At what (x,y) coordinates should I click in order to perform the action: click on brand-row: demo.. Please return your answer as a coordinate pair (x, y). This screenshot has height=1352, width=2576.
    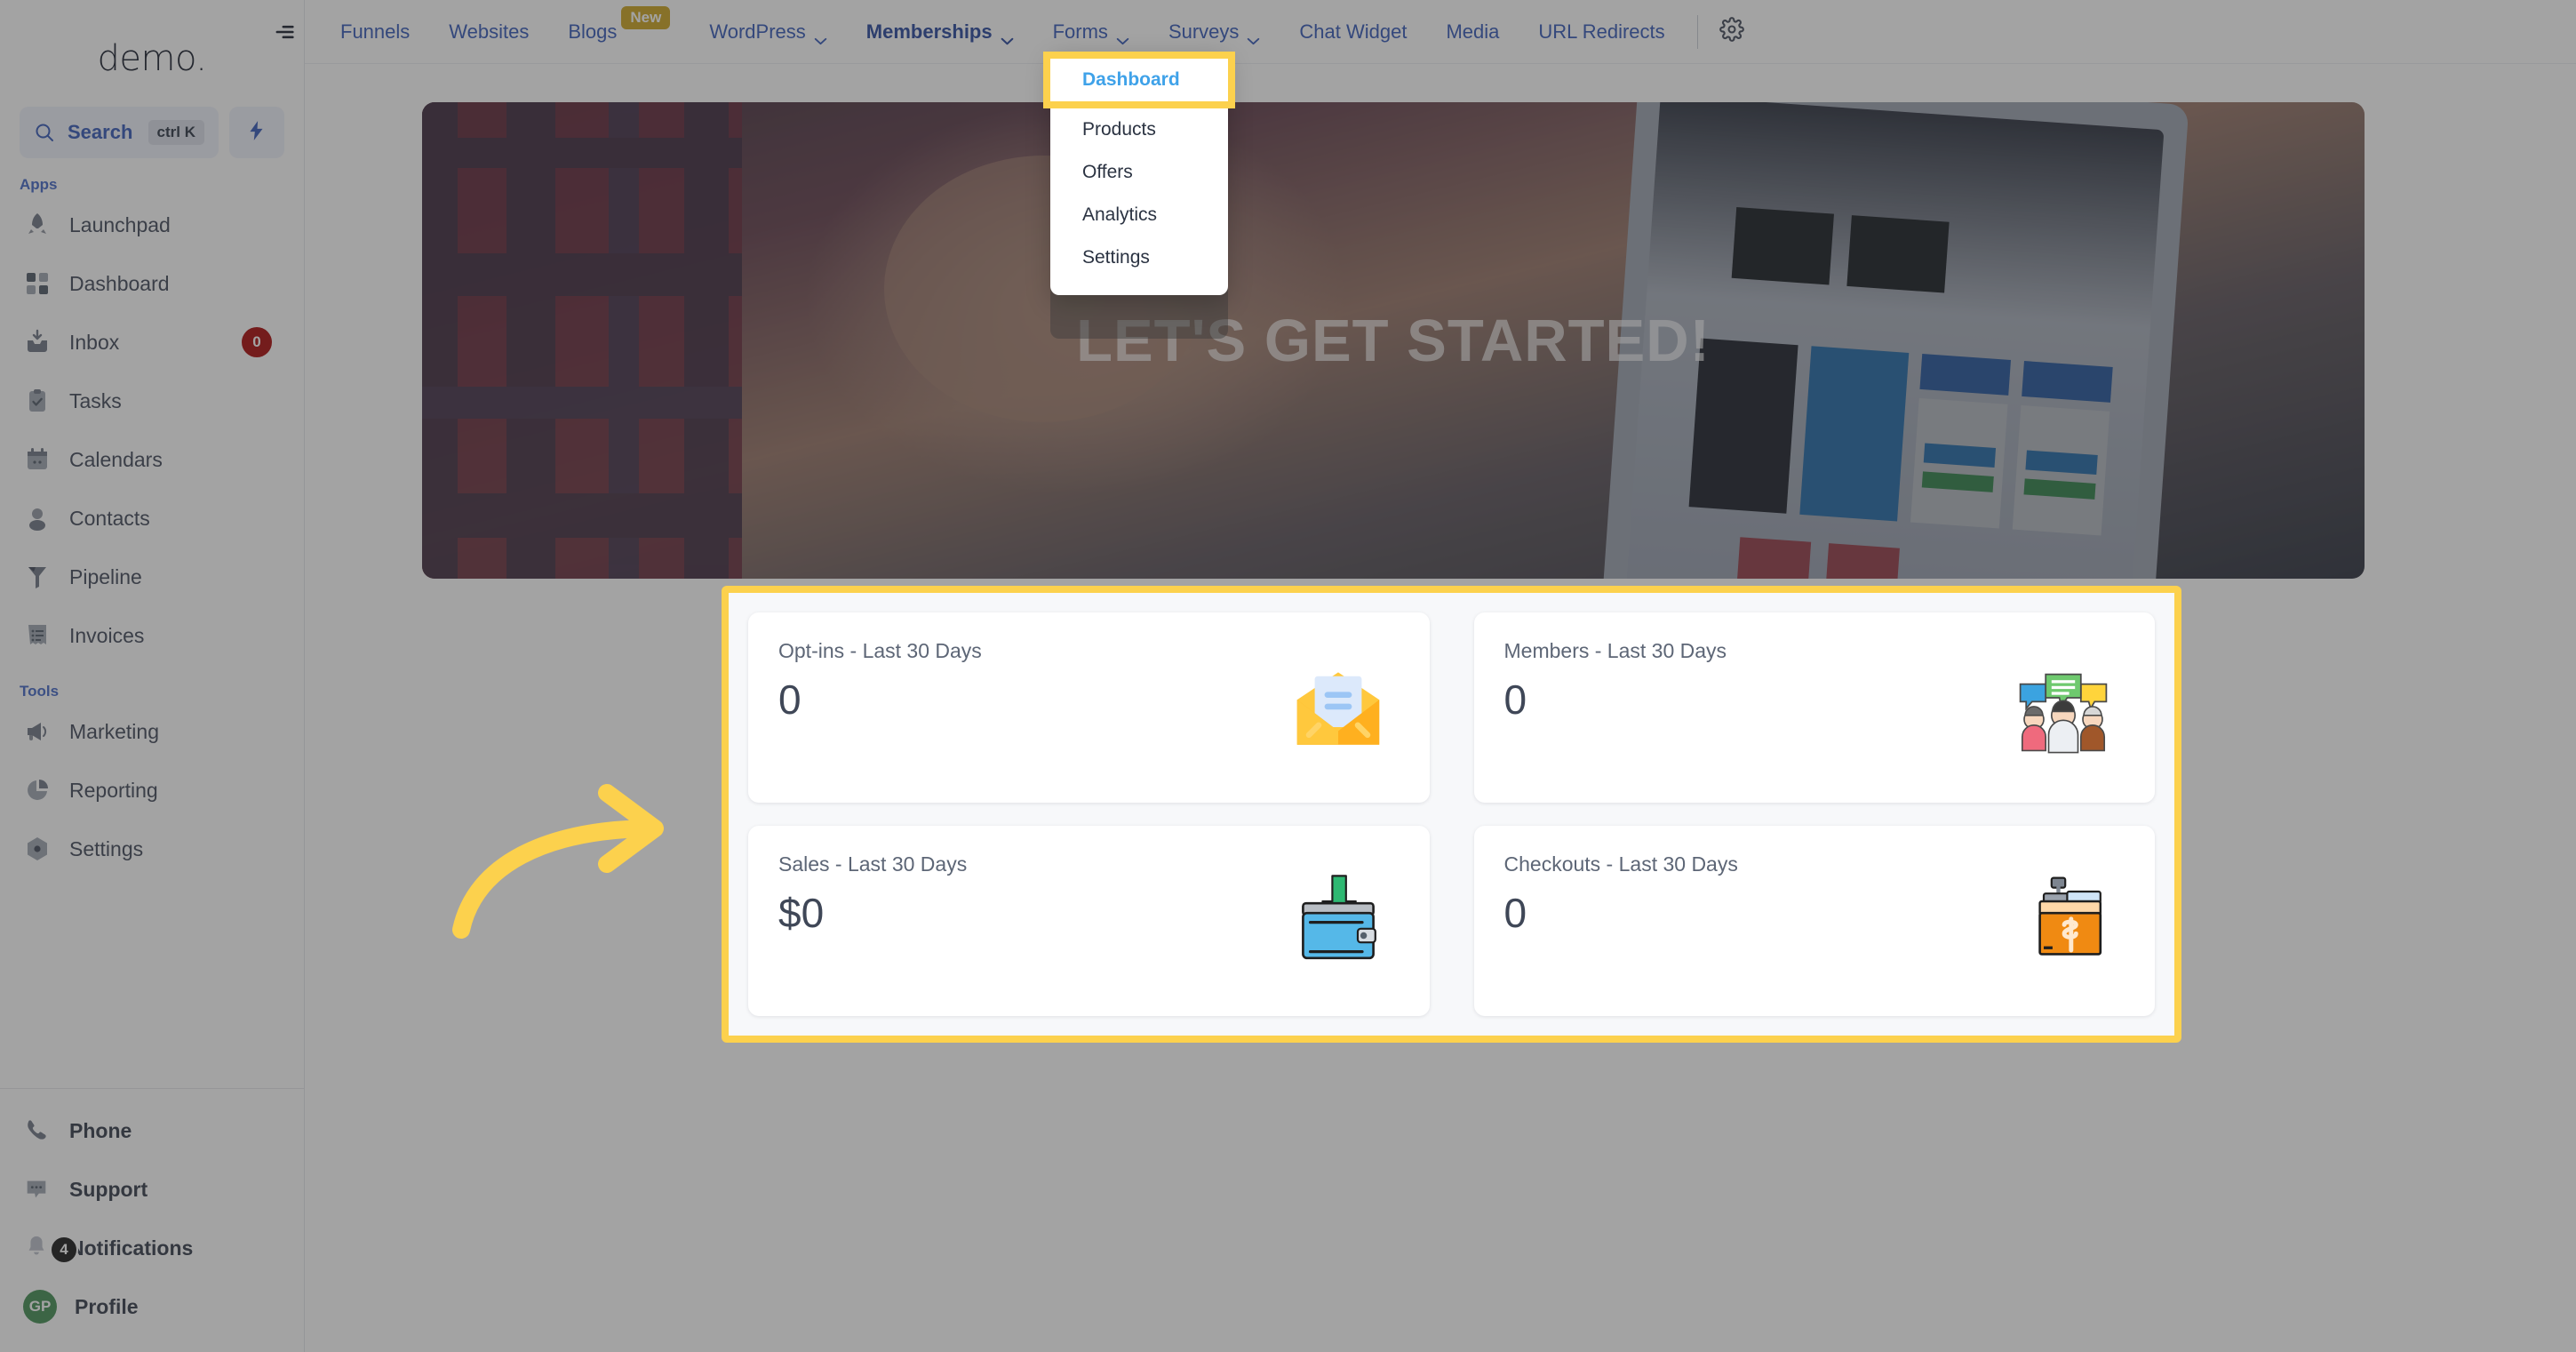
    Looking at the image, I should click on (152, 59).